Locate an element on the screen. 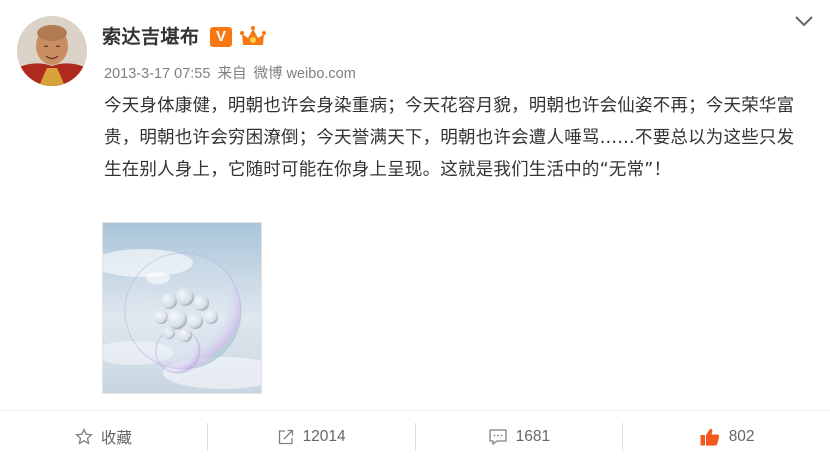  post-source: 微博 weibo.com is located at coordinates (304, 74).